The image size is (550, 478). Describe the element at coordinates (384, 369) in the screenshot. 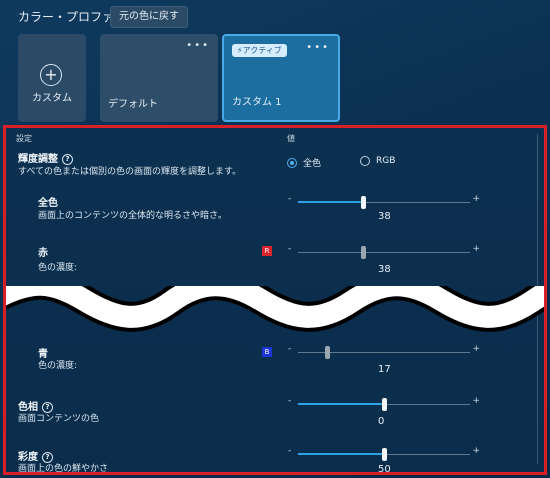

I see `blue-value: 17` at that location.